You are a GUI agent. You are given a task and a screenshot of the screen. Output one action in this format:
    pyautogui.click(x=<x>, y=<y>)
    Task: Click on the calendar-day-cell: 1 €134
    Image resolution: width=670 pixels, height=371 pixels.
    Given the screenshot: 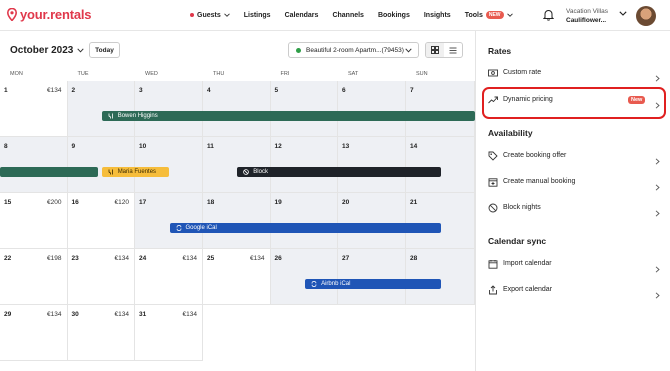 What is the action you would take?
    pyautogui.click(x=34, y=109)
    